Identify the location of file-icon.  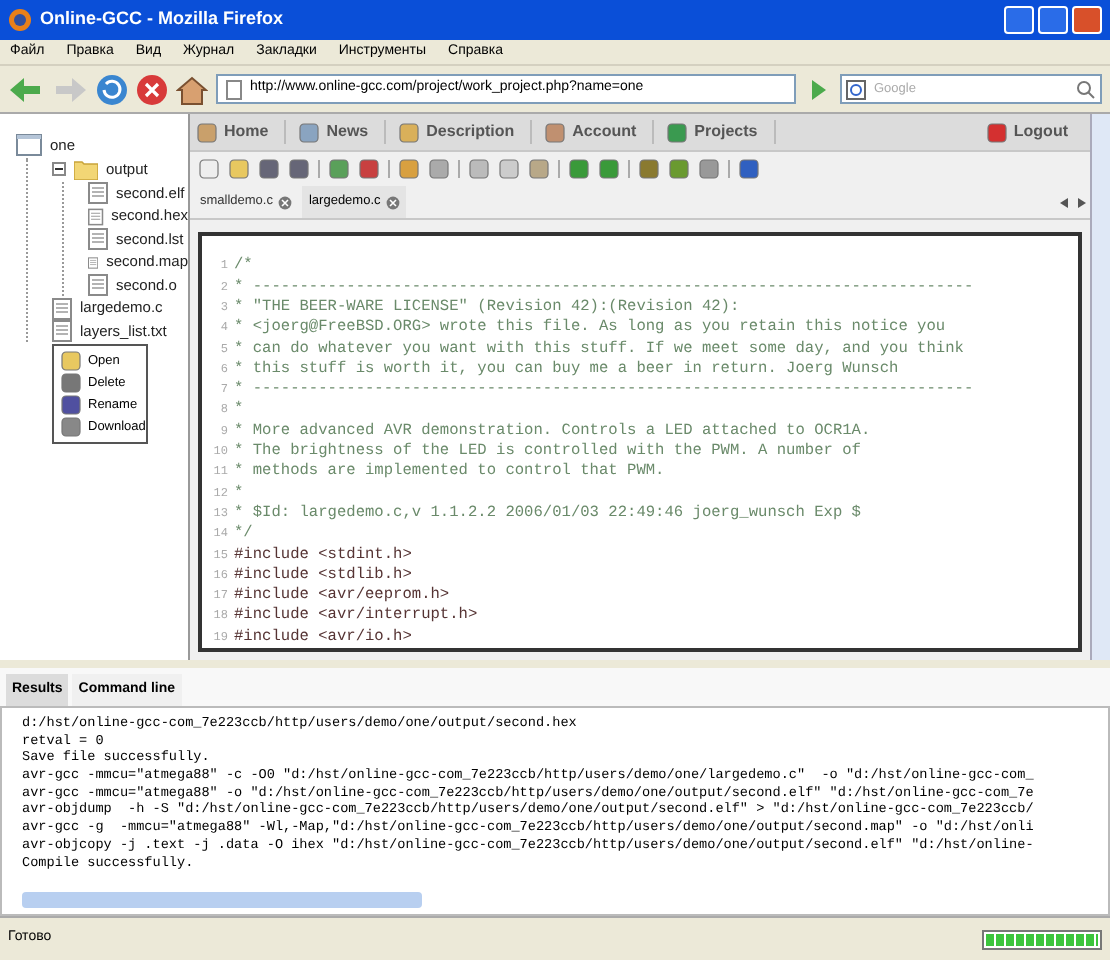
(98, 193).